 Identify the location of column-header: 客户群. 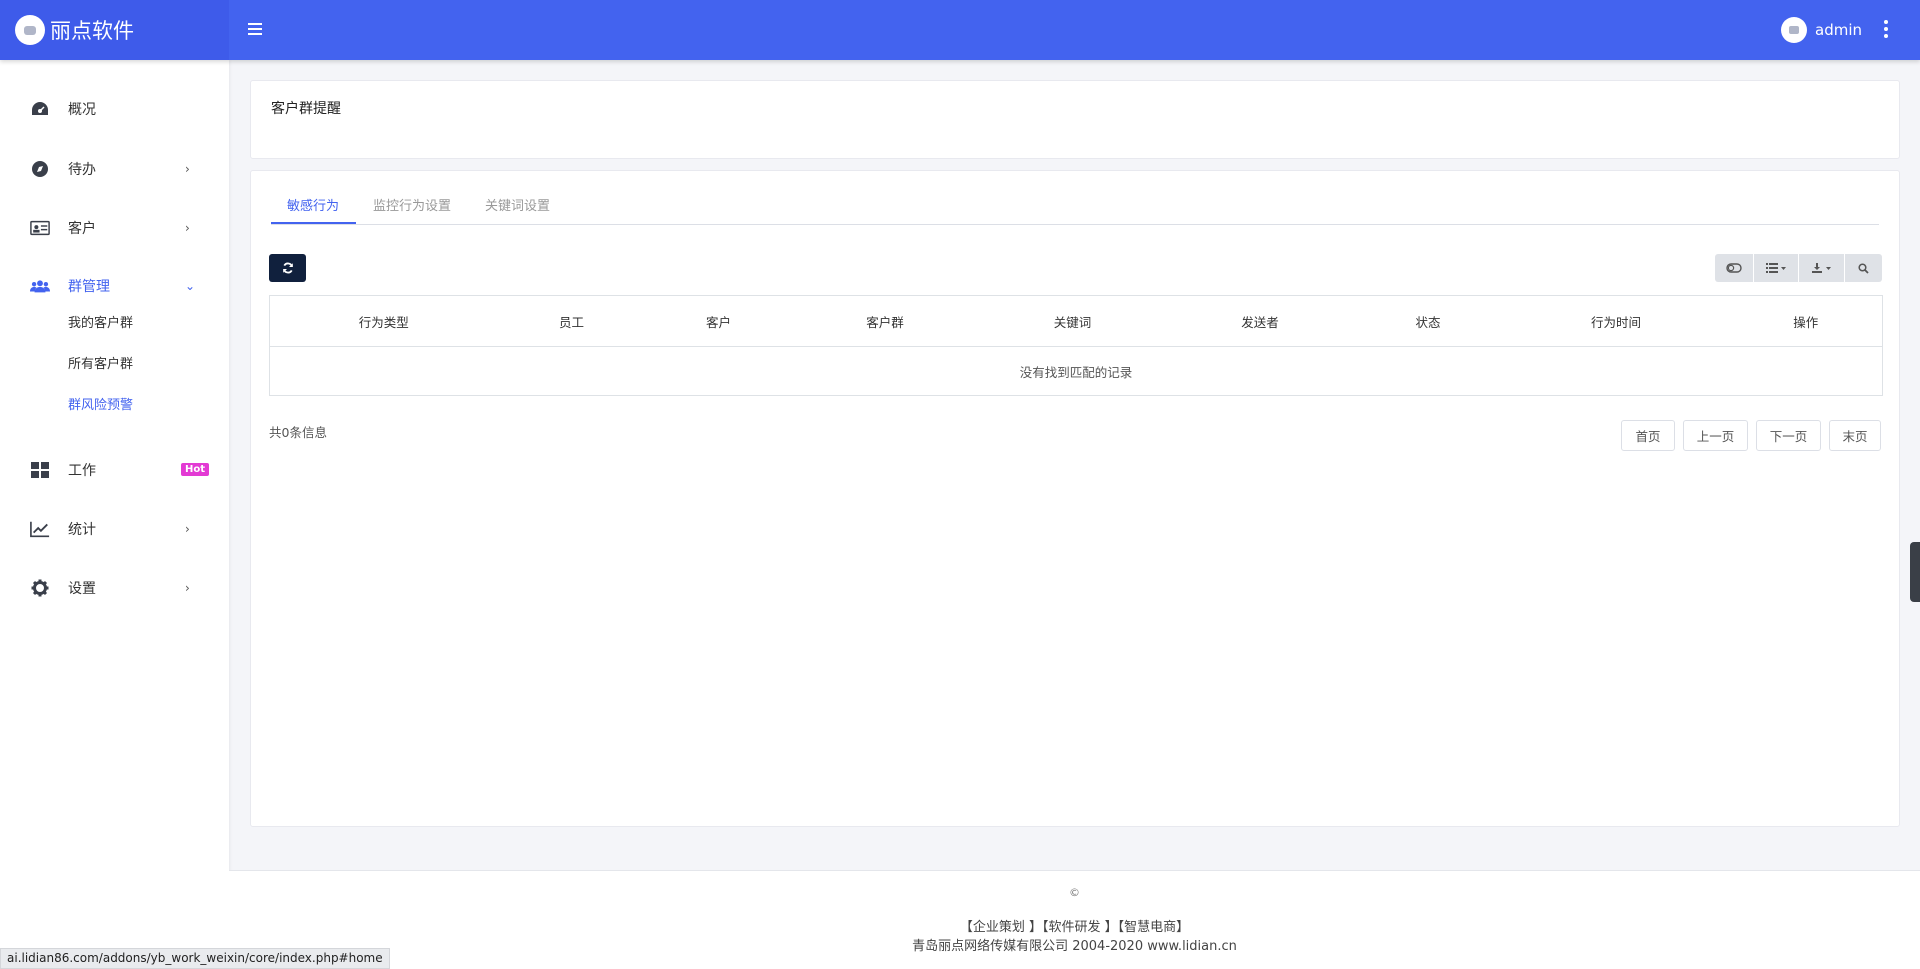
(885, 321).